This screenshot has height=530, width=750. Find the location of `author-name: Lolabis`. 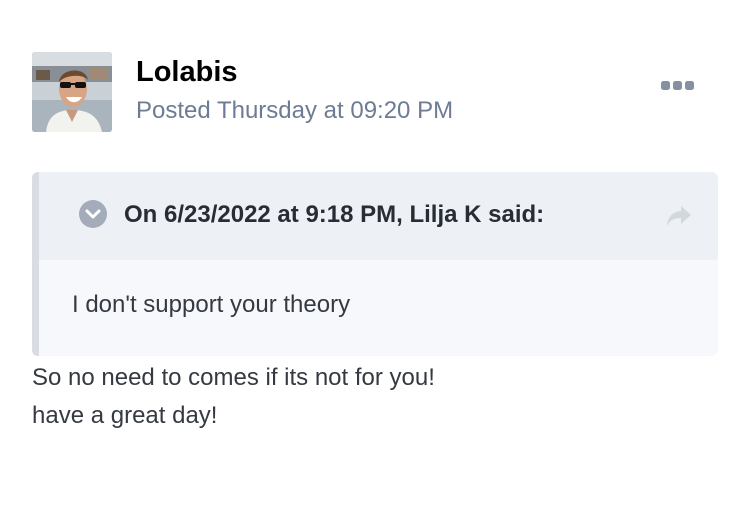

author-name: Lolabis is located at coordinates (187, 72).